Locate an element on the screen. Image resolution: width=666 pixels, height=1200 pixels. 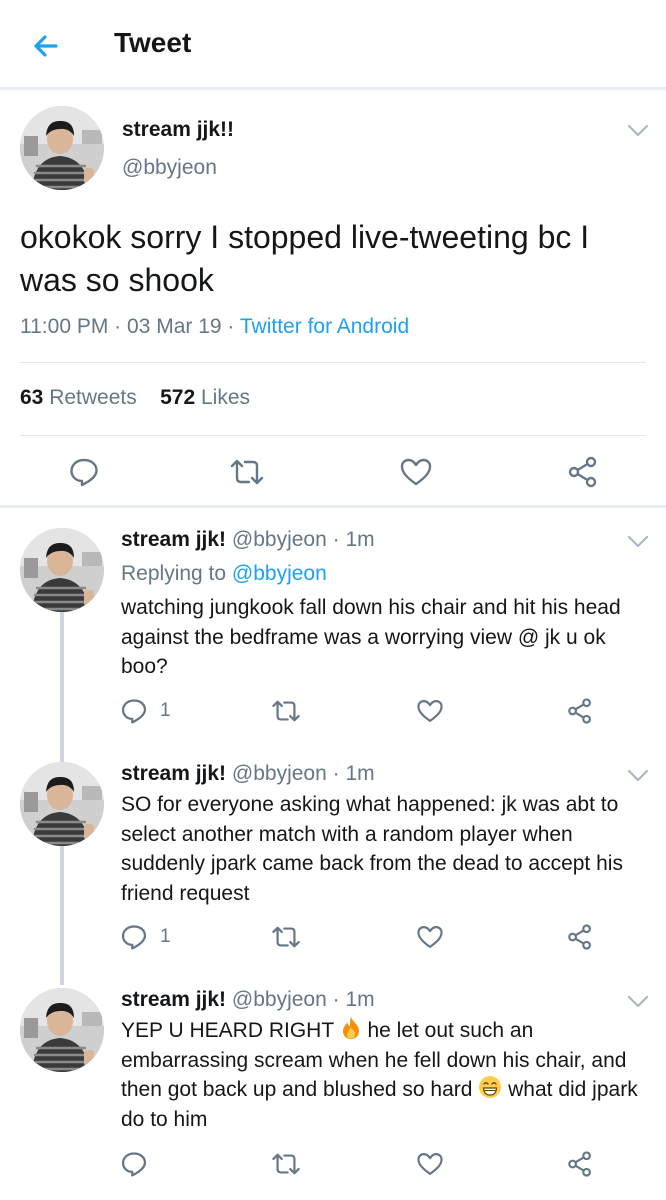
replying-to: Replying to @bbyjeon is located at coordinates (224, 574).